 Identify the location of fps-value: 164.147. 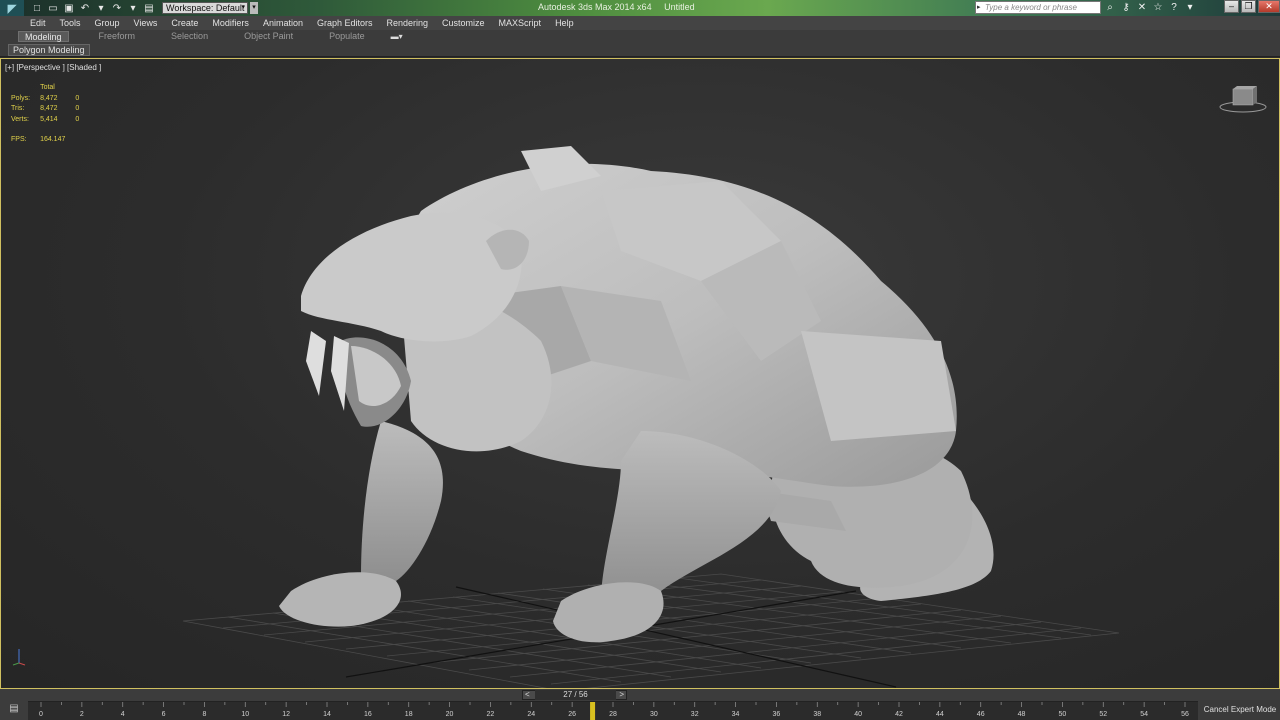
(53, 139).